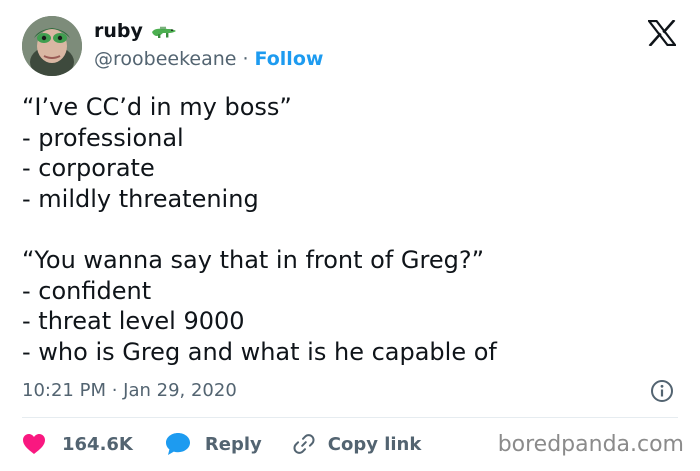 Image resolution: width=700 pixels, height=471 pixels. I want to click on reply-bubble-icon, so click(177, 444).